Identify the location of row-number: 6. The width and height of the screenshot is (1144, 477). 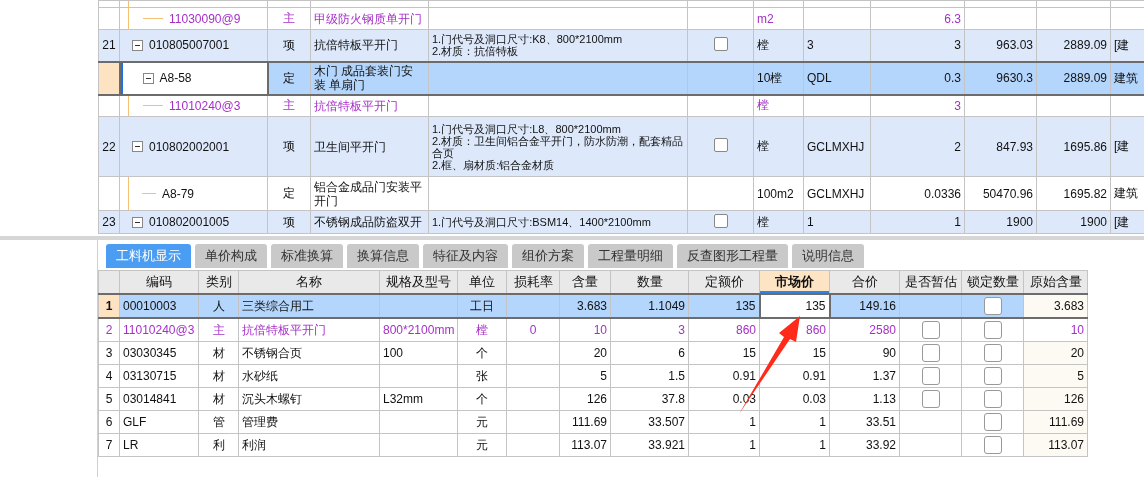
(109, 422).